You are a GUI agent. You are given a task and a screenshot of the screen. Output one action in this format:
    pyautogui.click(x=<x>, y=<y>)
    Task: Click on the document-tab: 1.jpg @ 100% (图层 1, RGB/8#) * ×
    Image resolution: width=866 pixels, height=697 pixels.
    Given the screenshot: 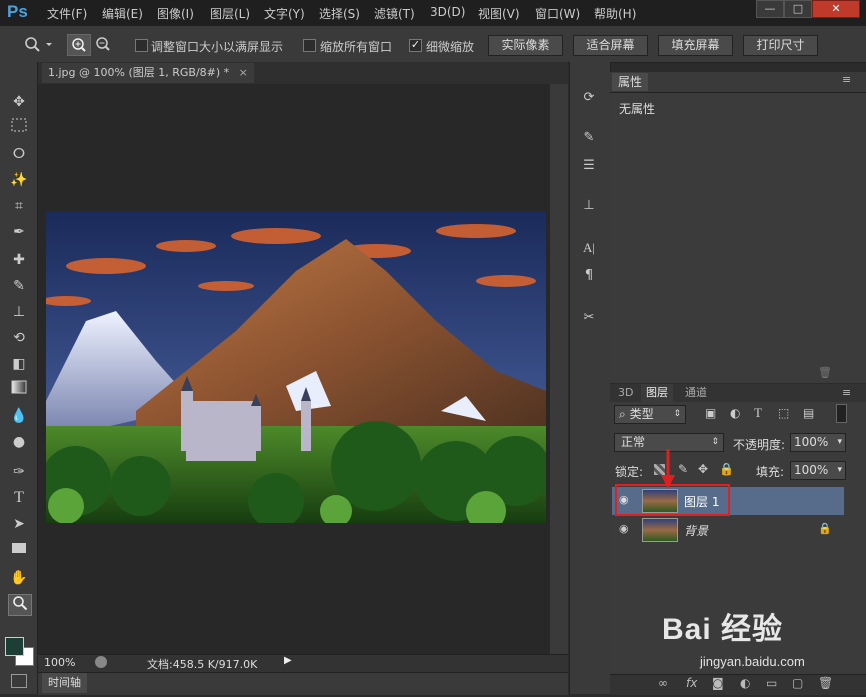 What is the action you would take?
    pyautogui.click(x=148, y=73)
    